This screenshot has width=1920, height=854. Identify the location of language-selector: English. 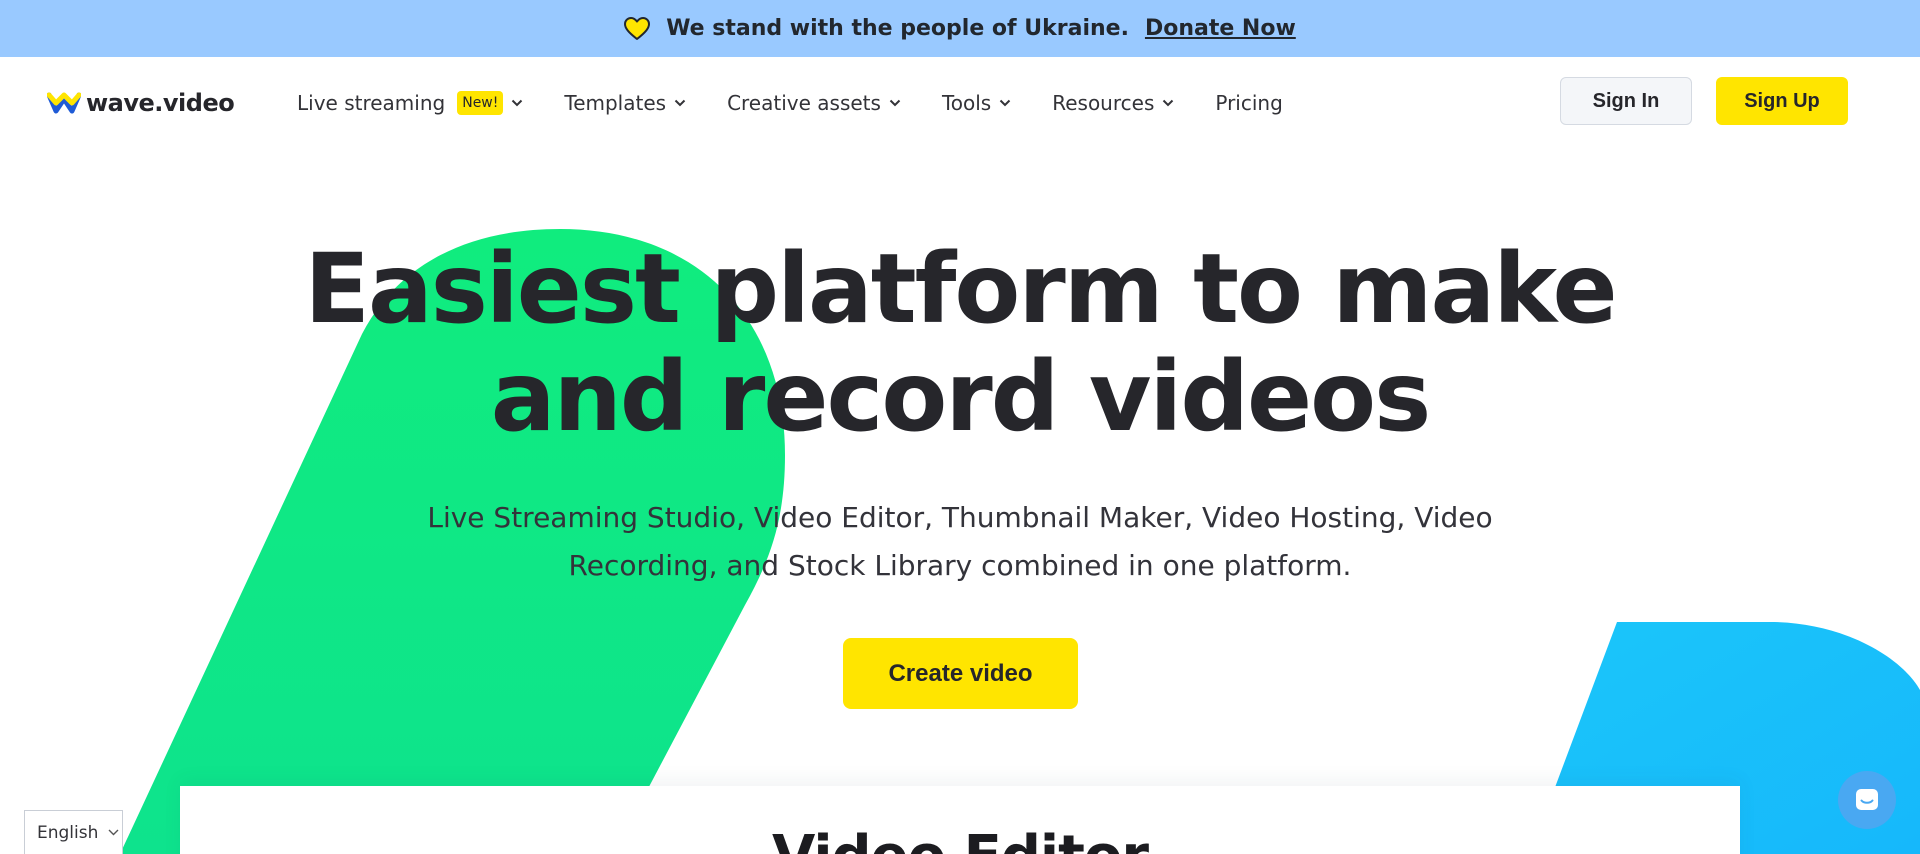
(73, 832).